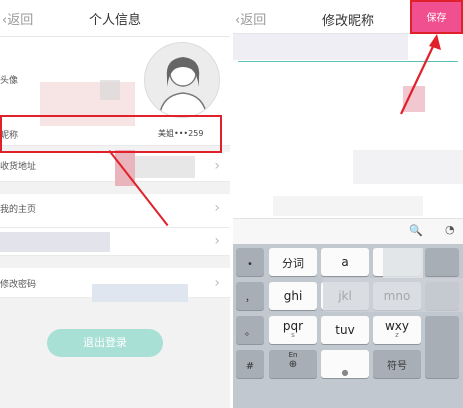 This screenshot has width=463, height=408. What do you see at coordinates (18, 285) in the screenshot?
I see `password-label: 修改密码` at bounding box center [18, 285].